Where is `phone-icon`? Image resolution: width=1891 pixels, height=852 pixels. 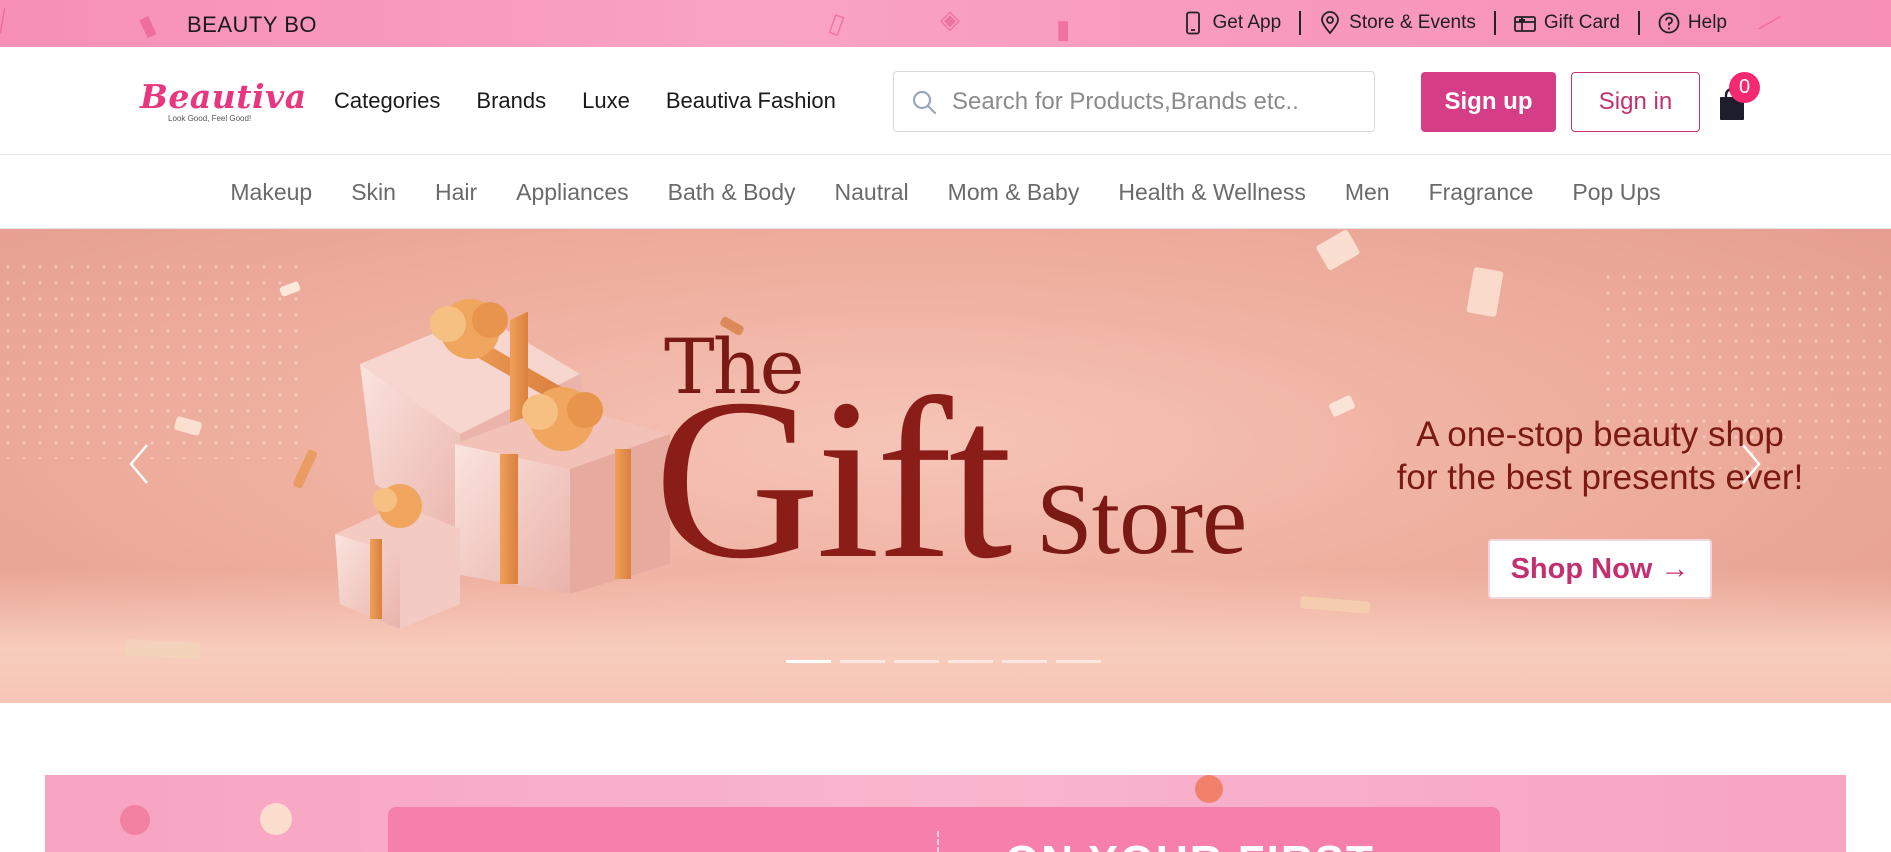 phone-icon is located at coordinates (1193, 23).